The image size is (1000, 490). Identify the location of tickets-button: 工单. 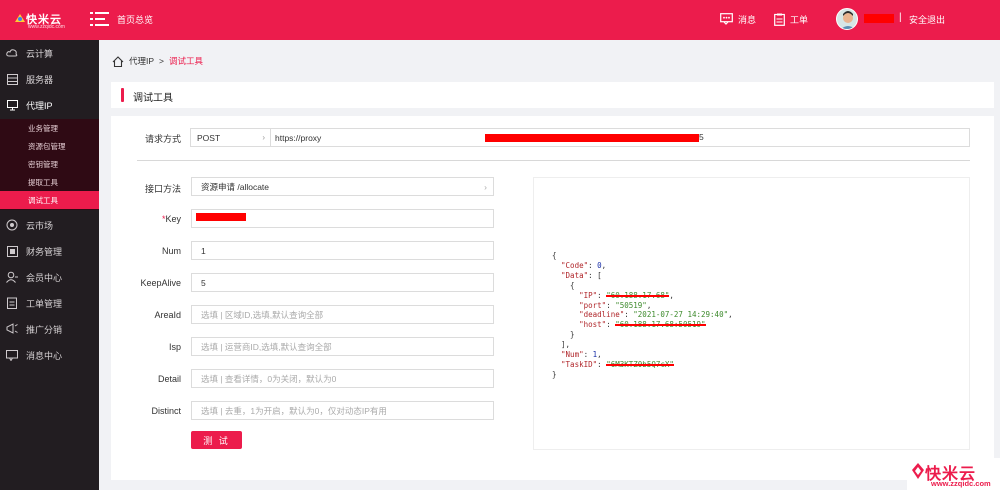
(791, 19).